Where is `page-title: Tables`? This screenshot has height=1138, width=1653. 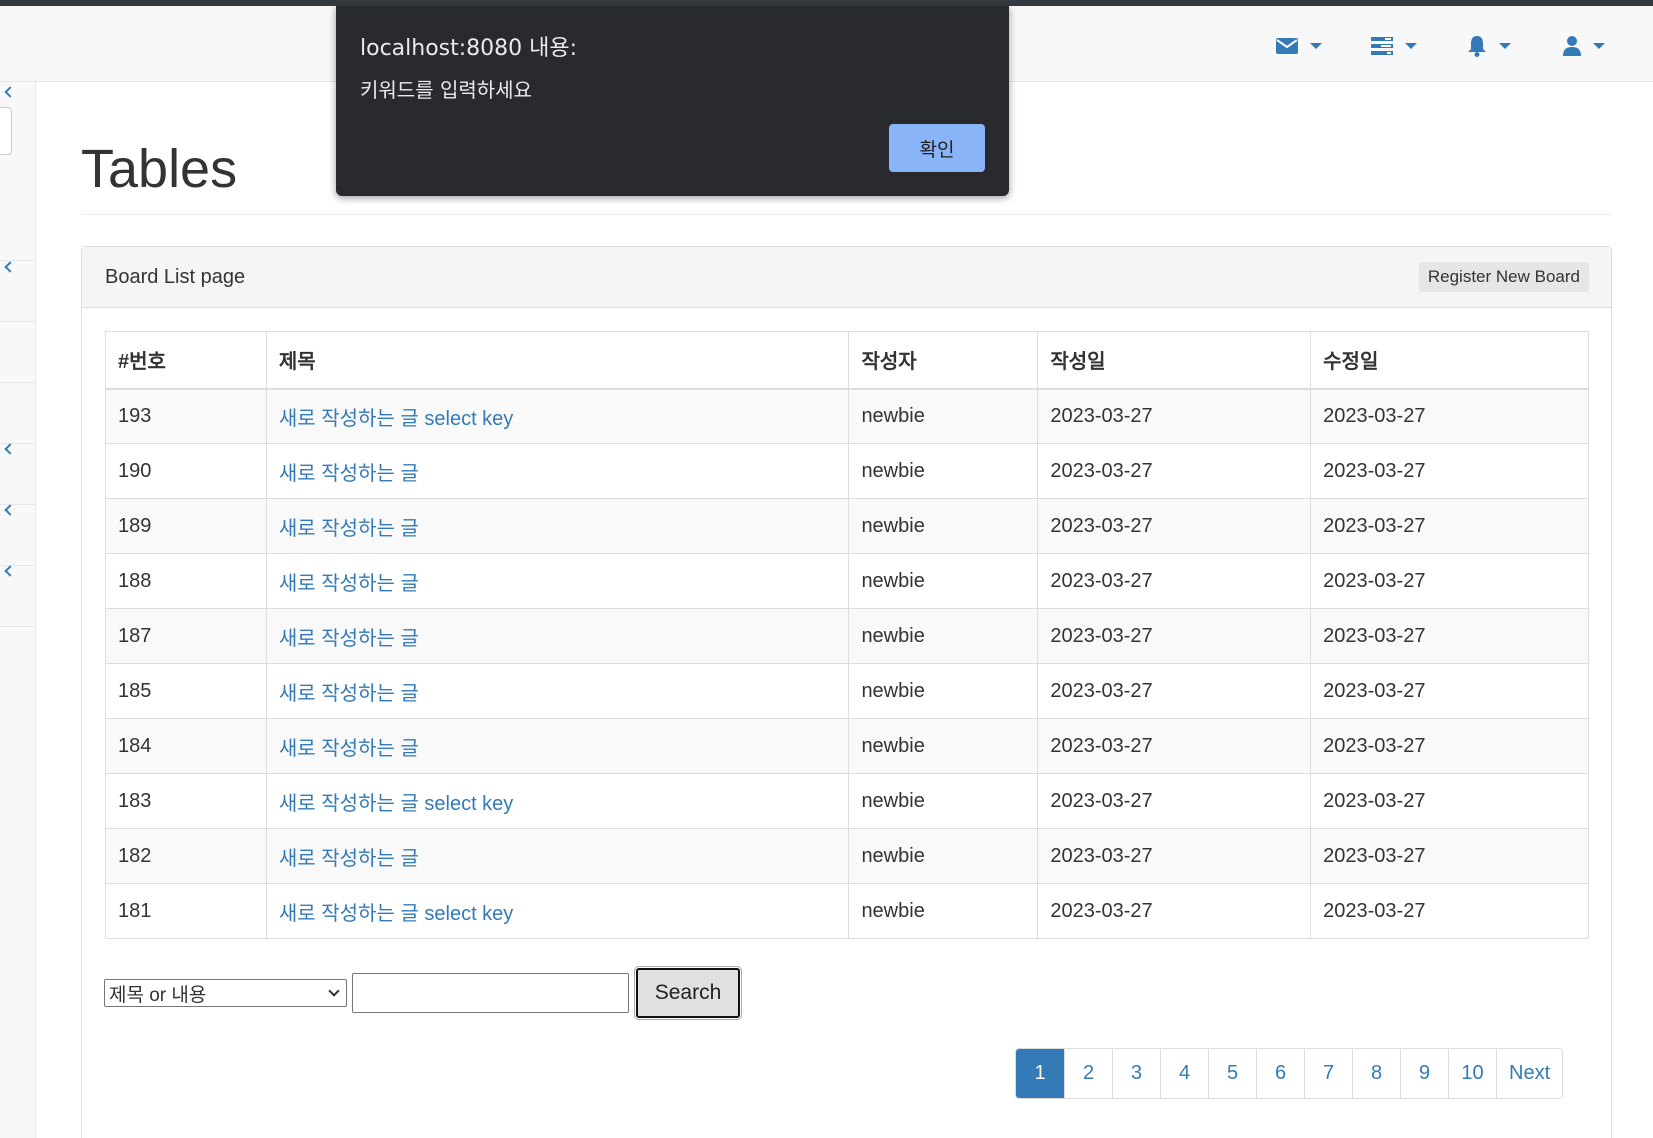 page-title: Tables is located at coordinates (159, 169).